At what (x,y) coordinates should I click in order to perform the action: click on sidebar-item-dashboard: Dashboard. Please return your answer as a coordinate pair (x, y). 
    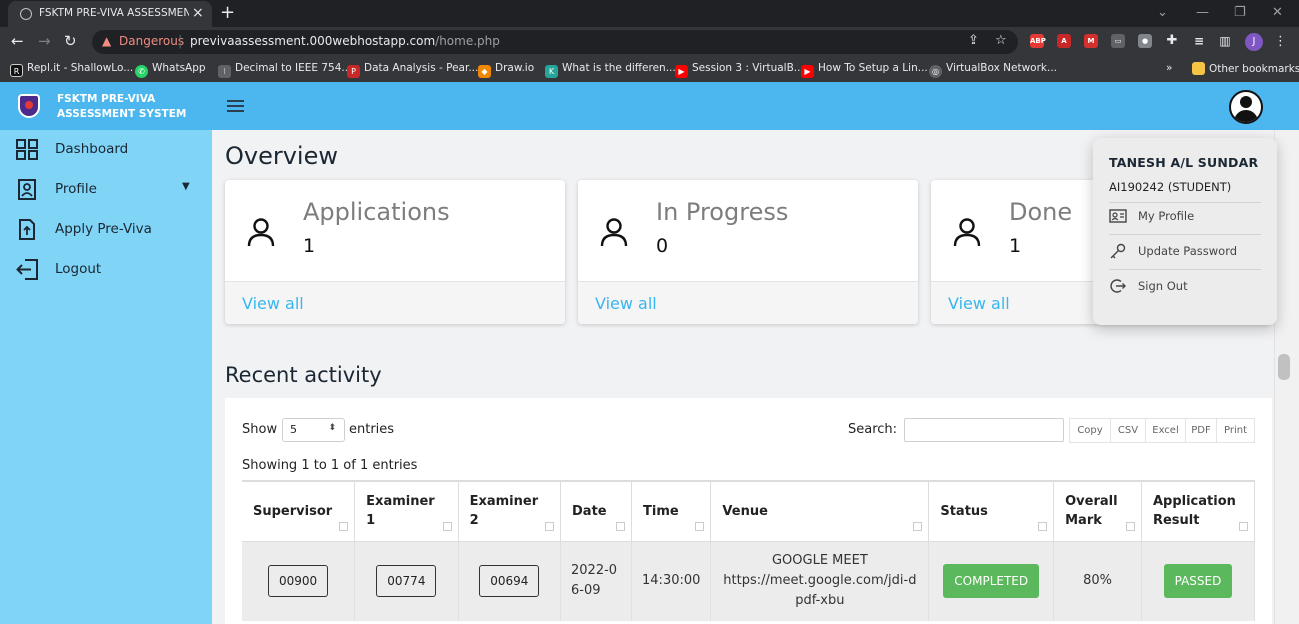
    Looking at the image, I should click on (106, 150).